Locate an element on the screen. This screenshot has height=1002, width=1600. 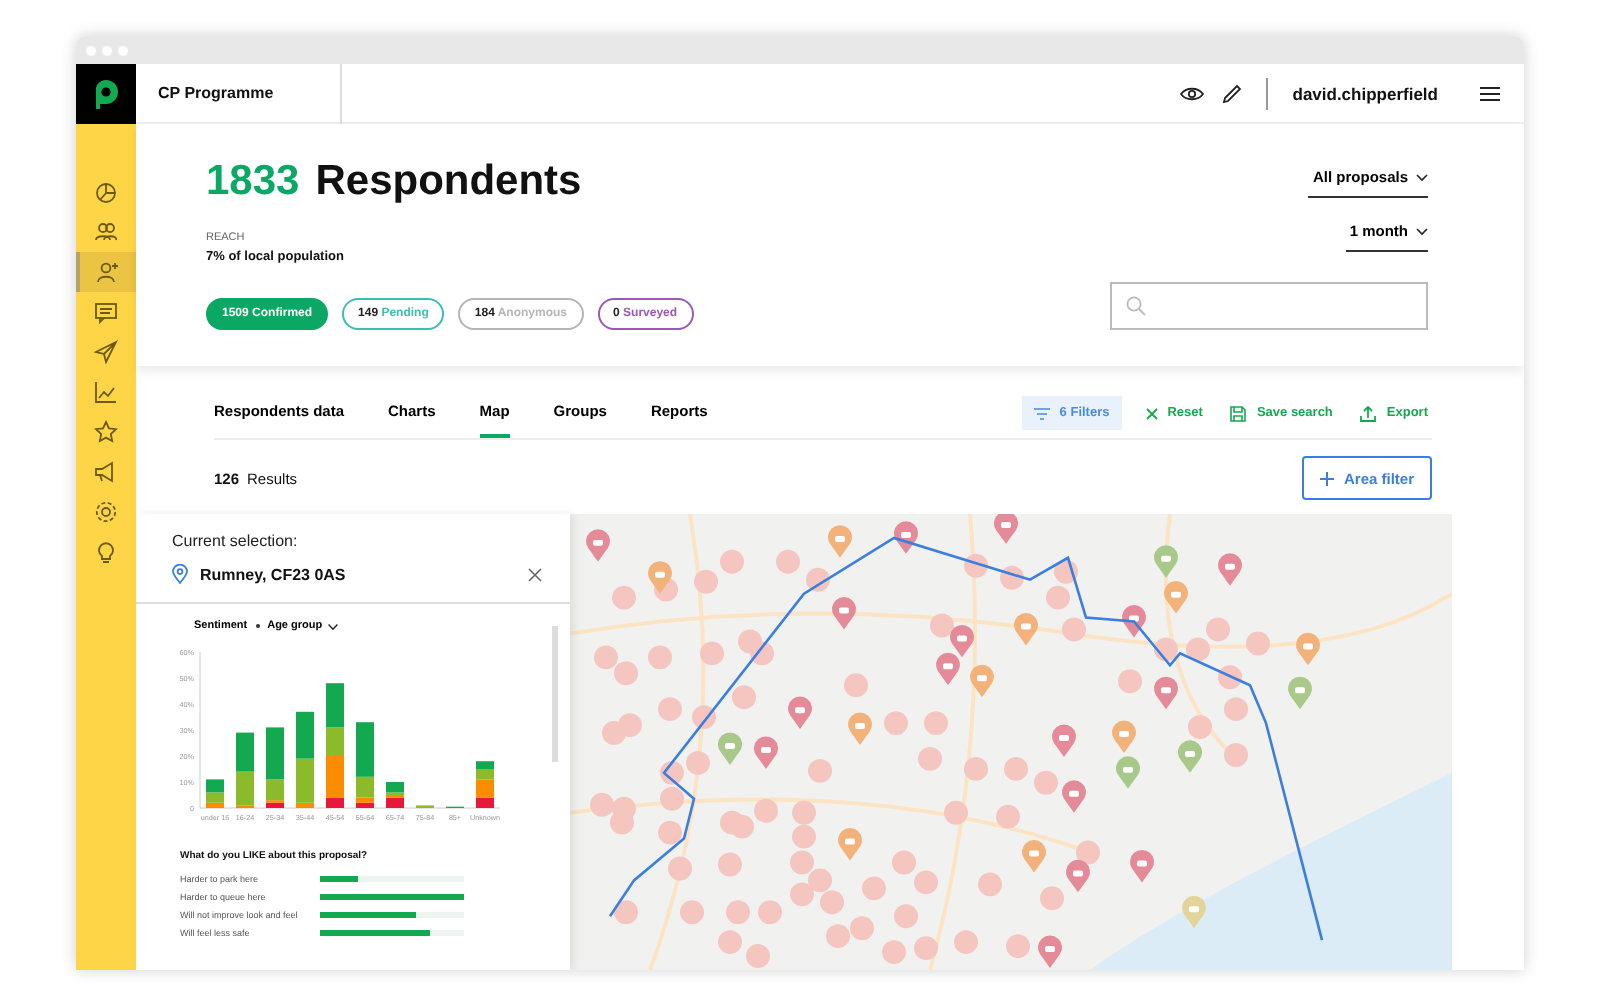
logo-tile is located at coordinates (106, 94).